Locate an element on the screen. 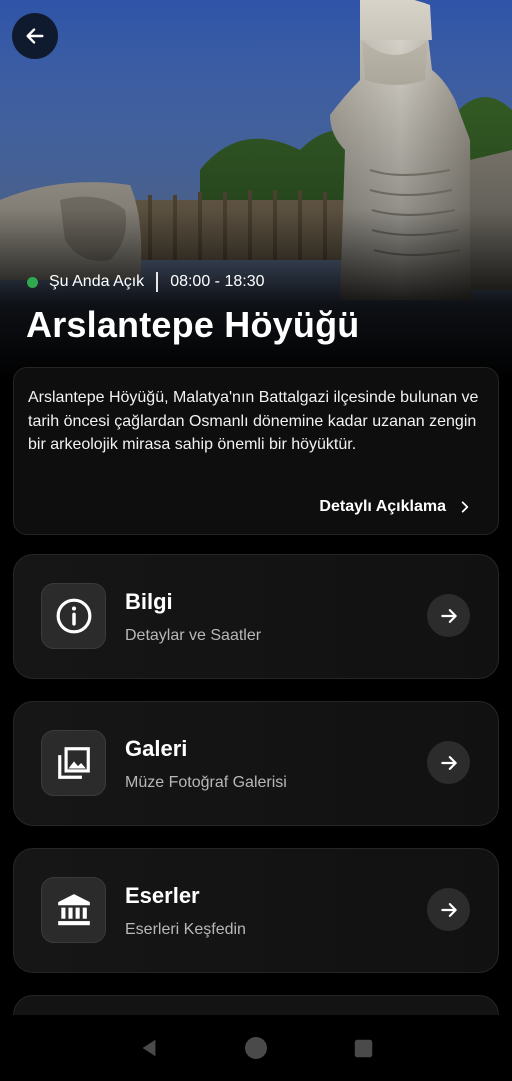 The image size is (512, 1081). chevron-right-icon is located at coordinates (465, 507).